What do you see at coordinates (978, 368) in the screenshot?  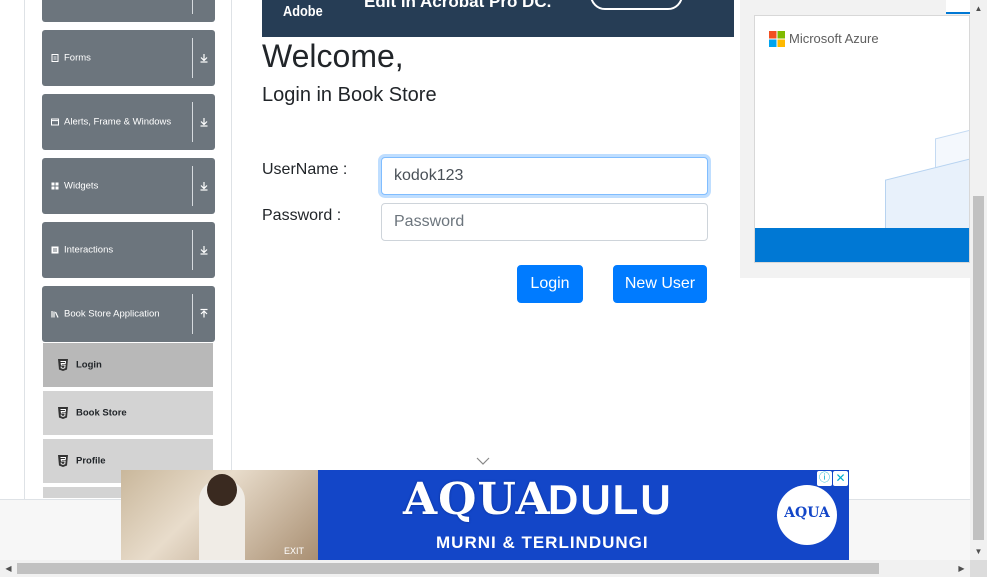 I see `vertical-scroll-thumb` at bounding box center [978, 368].